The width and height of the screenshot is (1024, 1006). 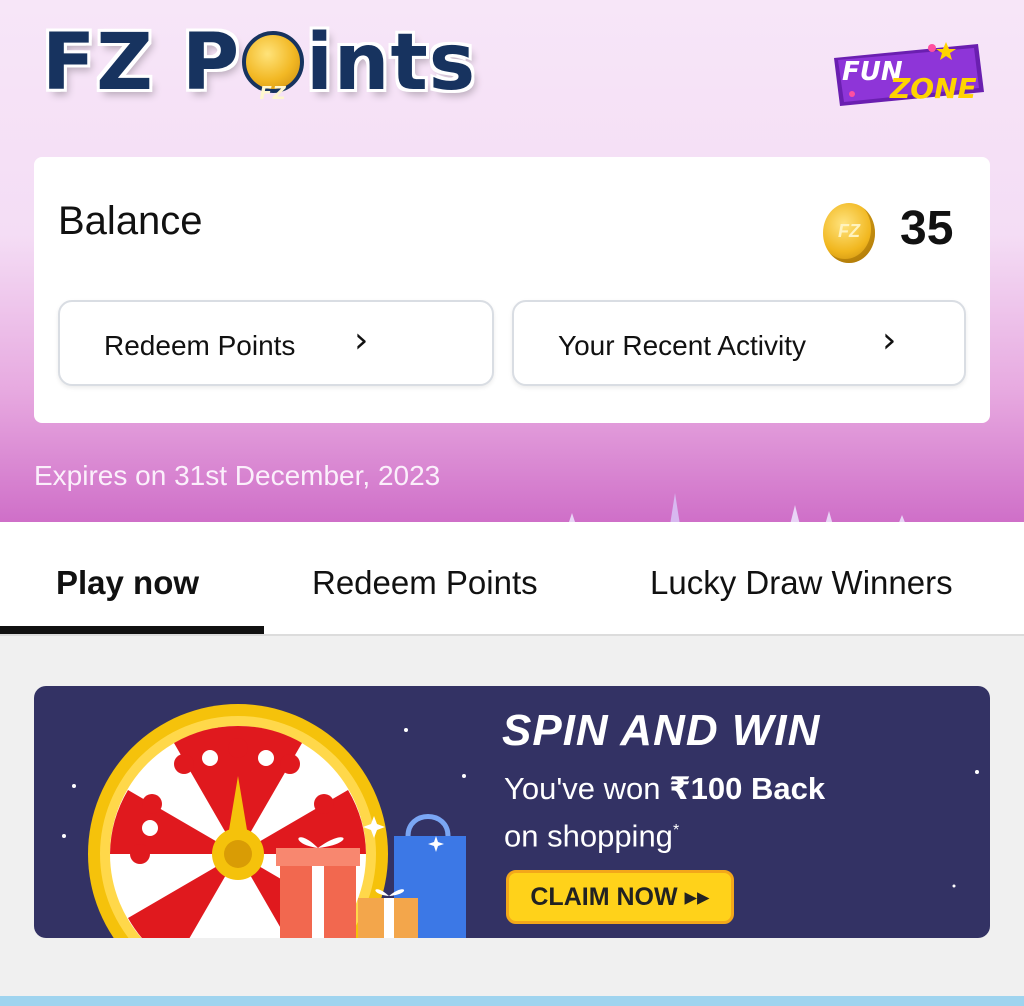 I want to click on logo-text-end: ints, so click(x=391, y=63).